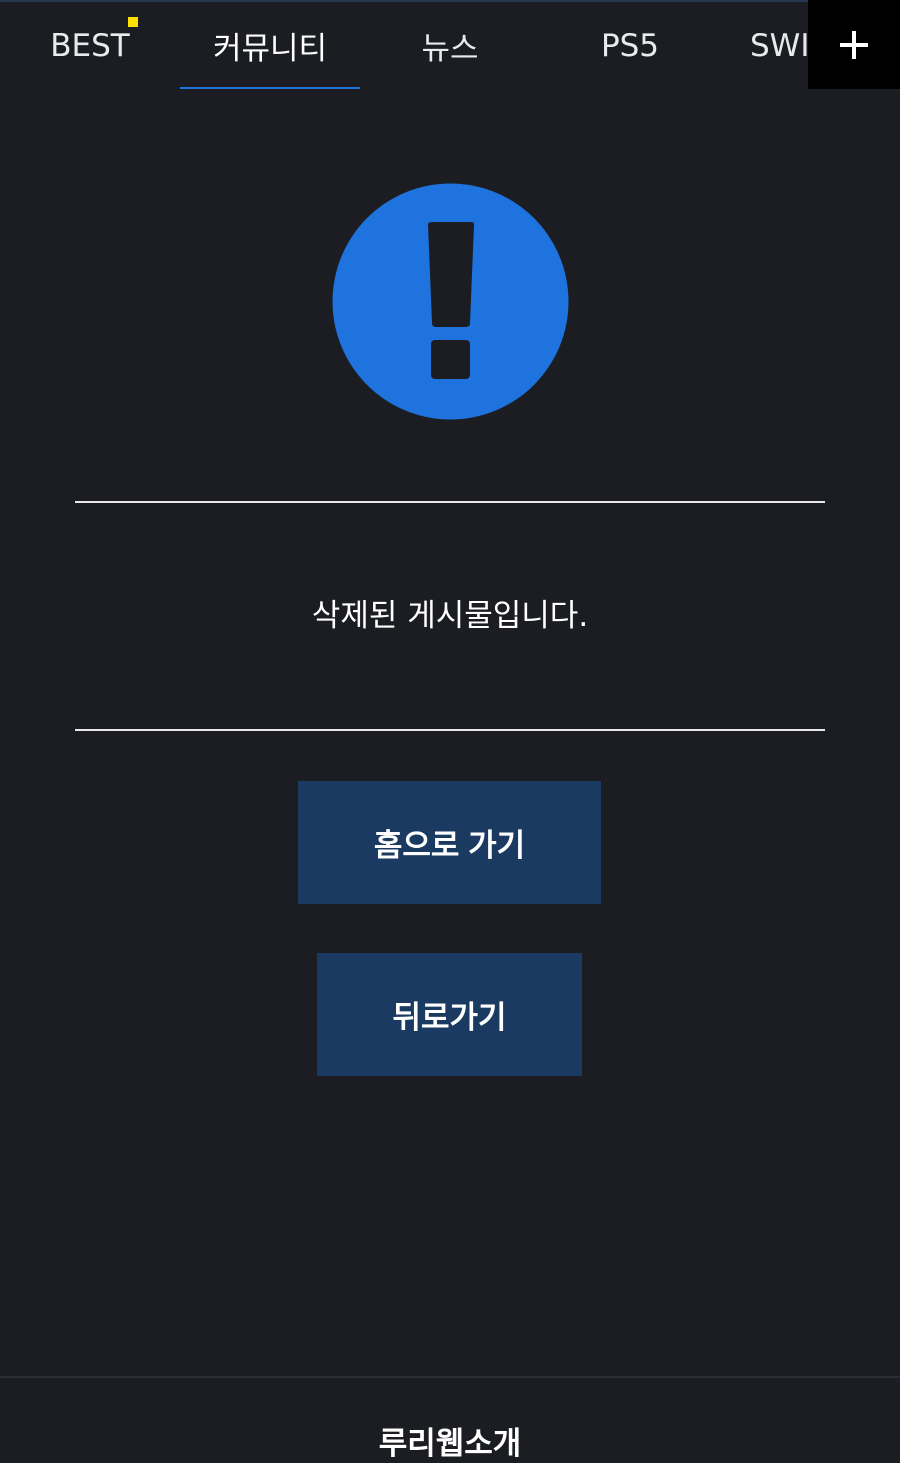 This screenshot has height=1463, width=900. I want to click on tab-best: BEST, so click(90, 45).